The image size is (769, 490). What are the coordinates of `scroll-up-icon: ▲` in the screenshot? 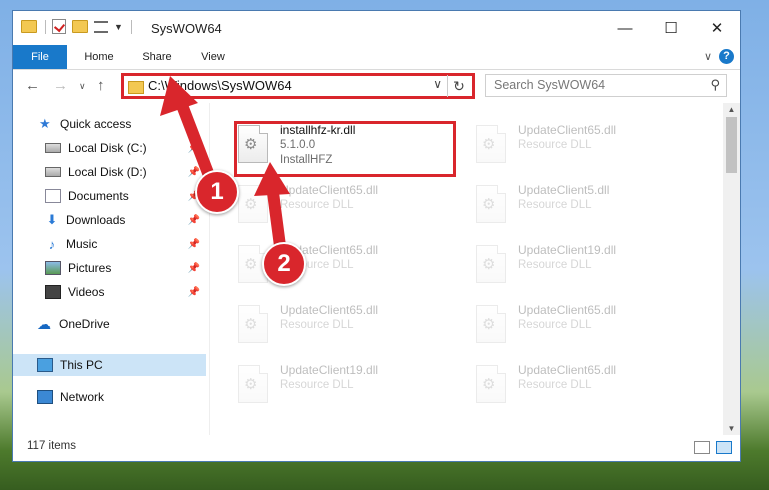 It's located at (731, 109).